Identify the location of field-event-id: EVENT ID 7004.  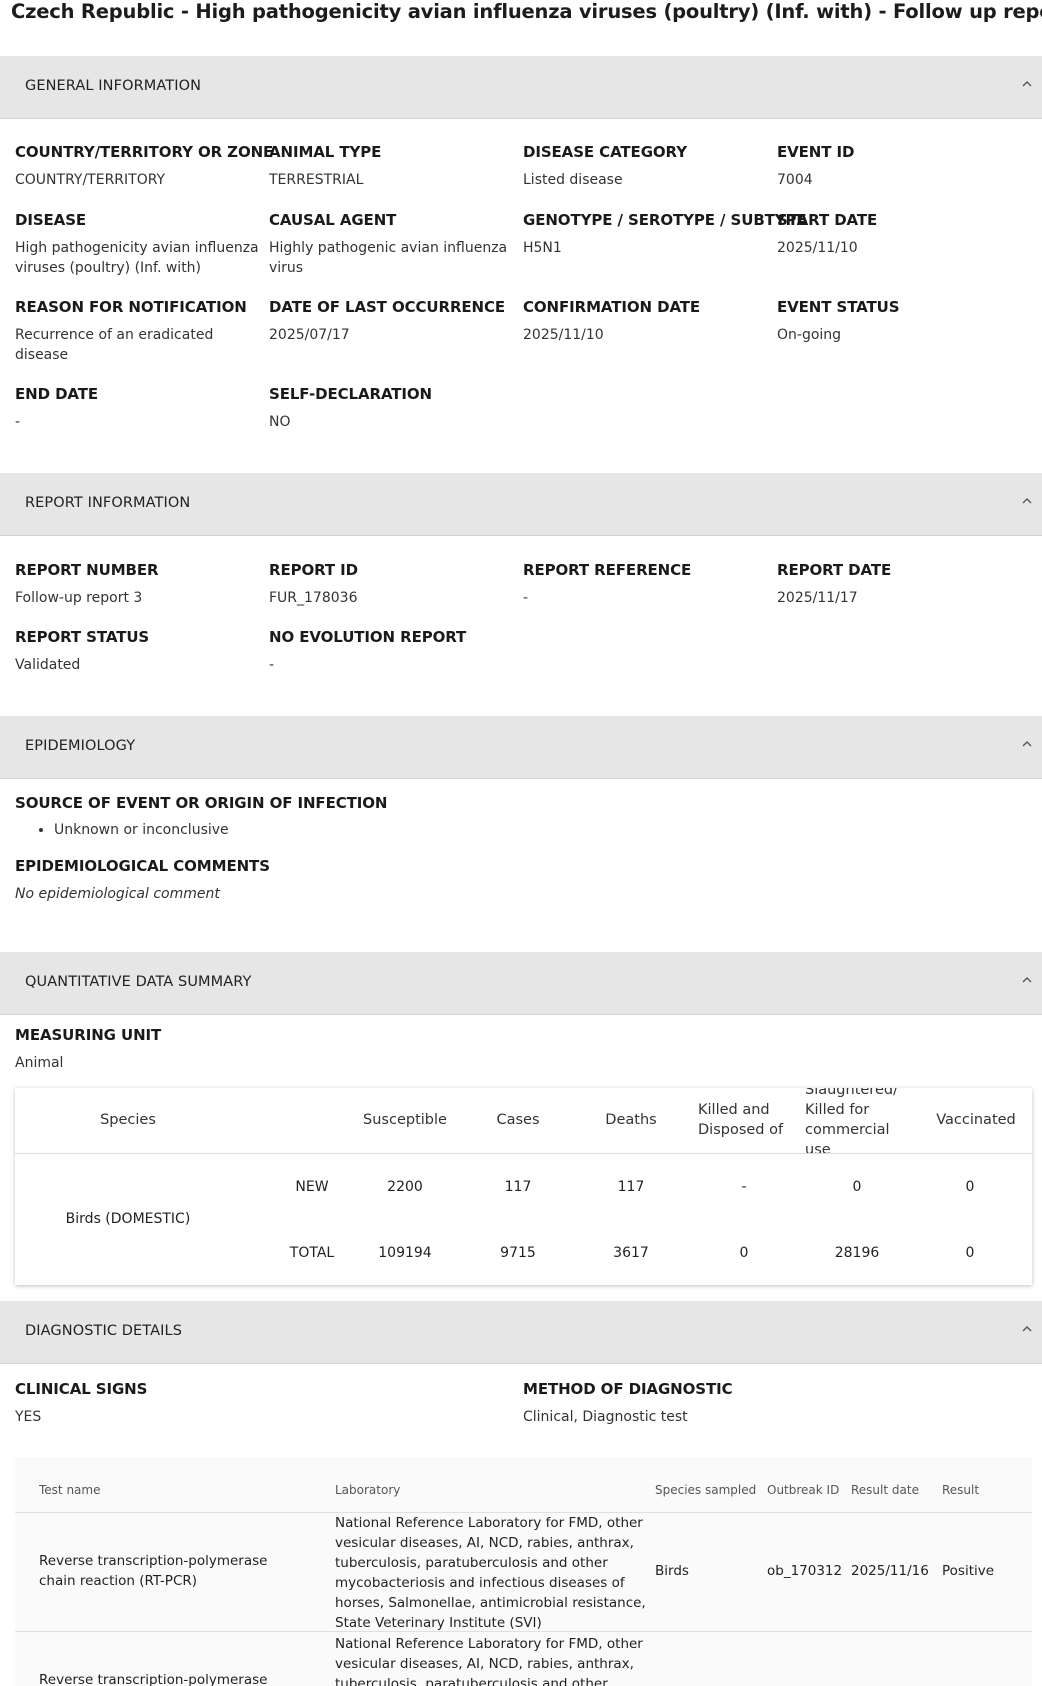
(816, 165).